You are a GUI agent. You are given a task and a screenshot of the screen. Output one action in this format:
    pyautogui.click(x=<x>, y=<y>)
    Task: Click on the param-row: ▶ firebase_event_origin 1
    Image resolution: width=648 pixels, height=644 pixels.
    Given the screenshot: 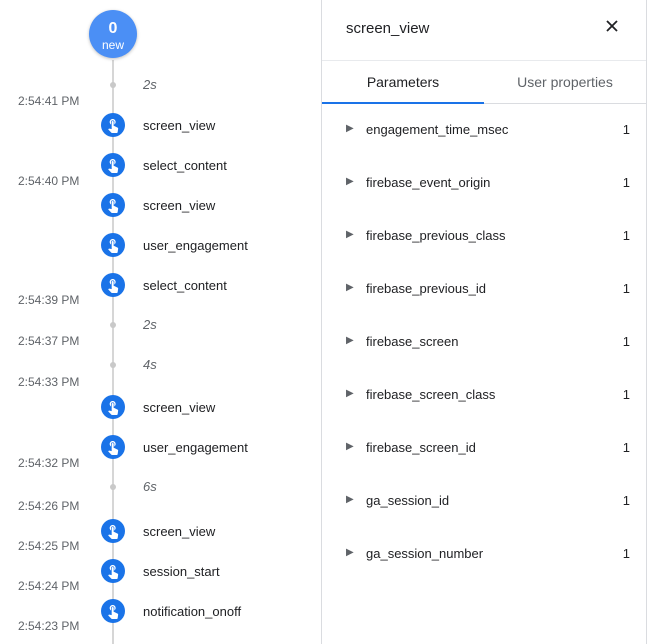 What is the action you would take?
    pyautogui.click(x=490, y=185)
    